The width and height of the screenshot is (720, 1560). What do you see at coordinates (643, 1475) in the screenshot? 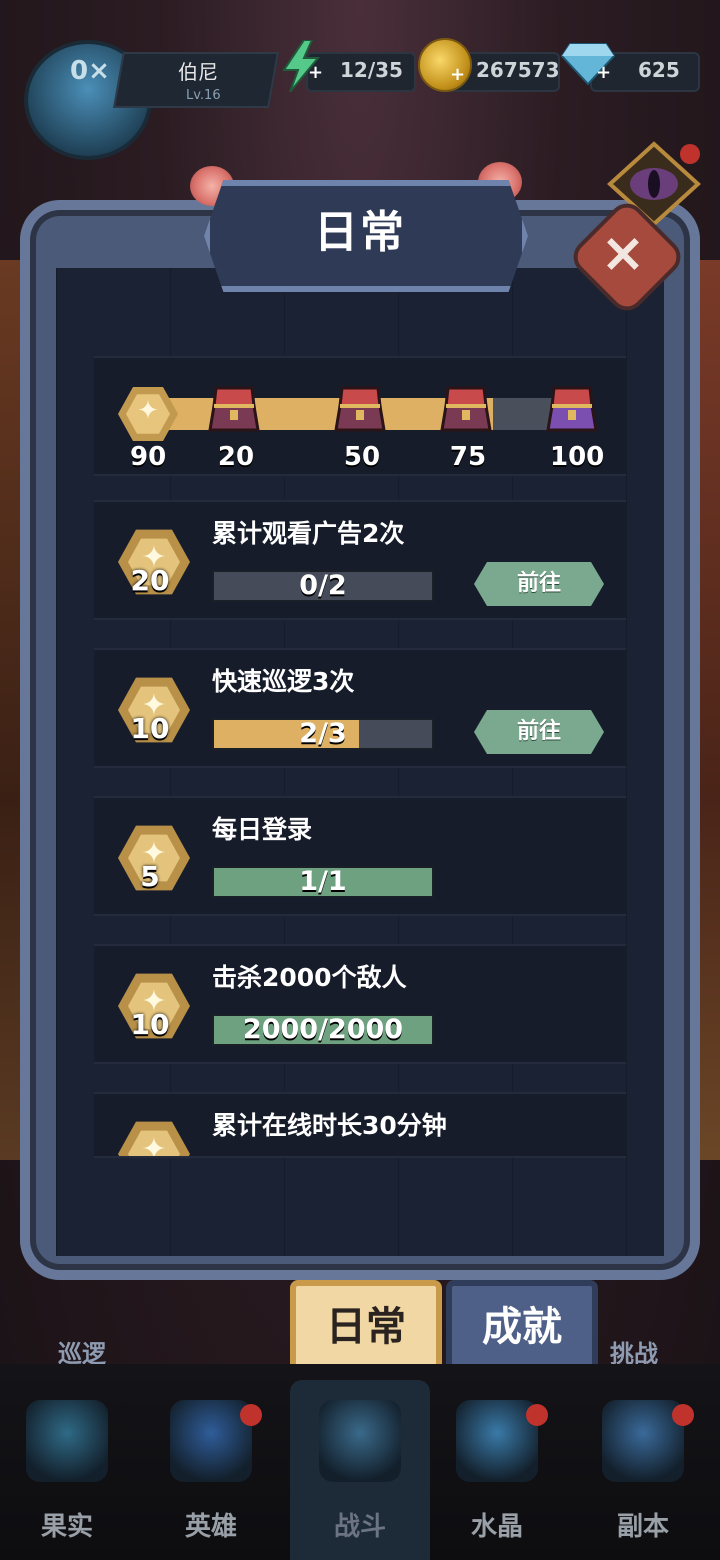
I see `nav-item-dungeon: 副本` at bounding box center [643, 1475].